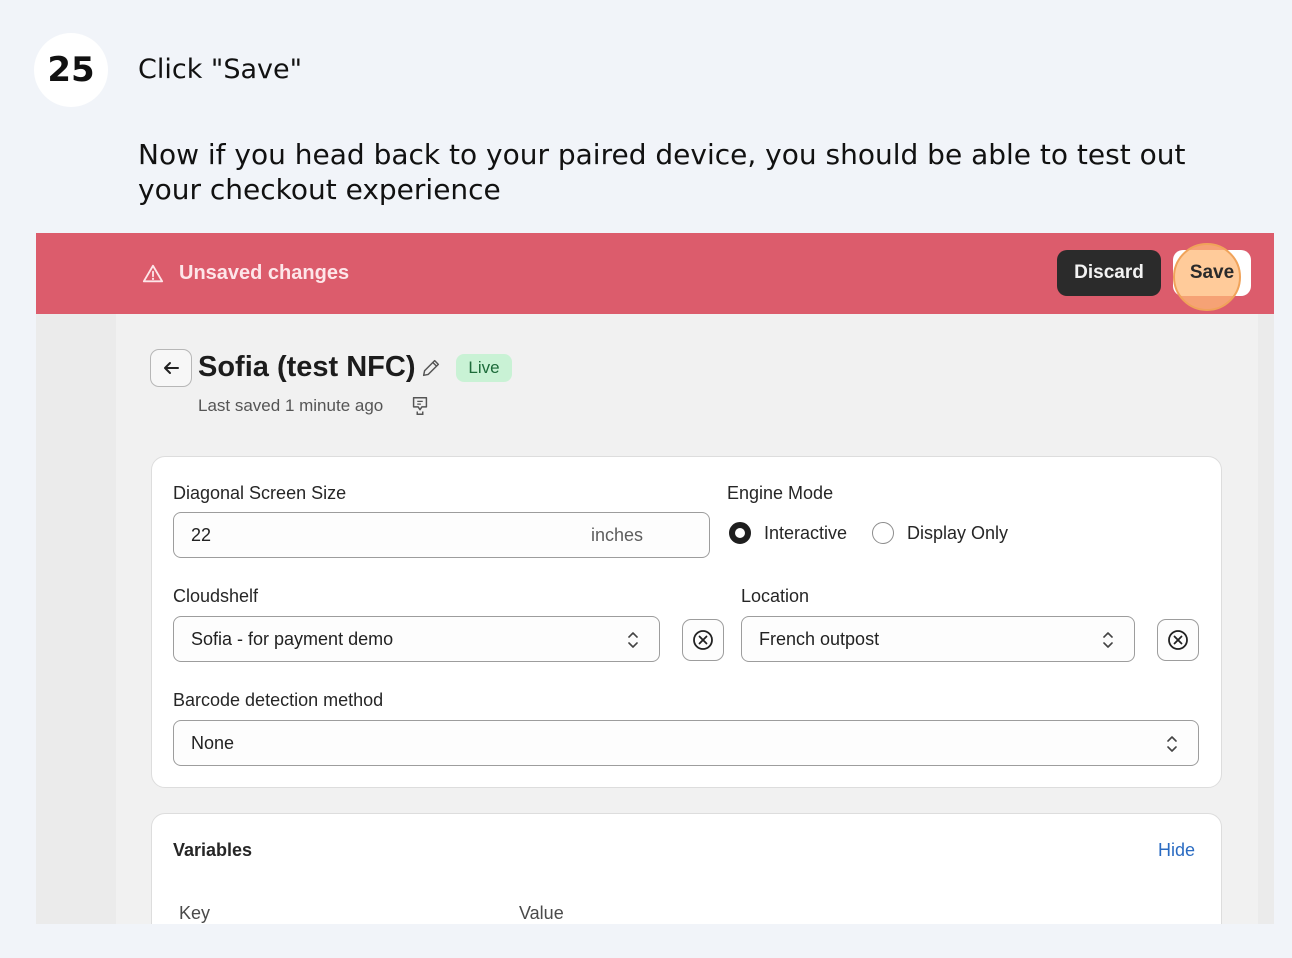 This screenshot has height=958, width=1292. What do you see at coordinates (431, 368) in the screenshot?
I see `pencil-icon` at bounding box center [431, 368].